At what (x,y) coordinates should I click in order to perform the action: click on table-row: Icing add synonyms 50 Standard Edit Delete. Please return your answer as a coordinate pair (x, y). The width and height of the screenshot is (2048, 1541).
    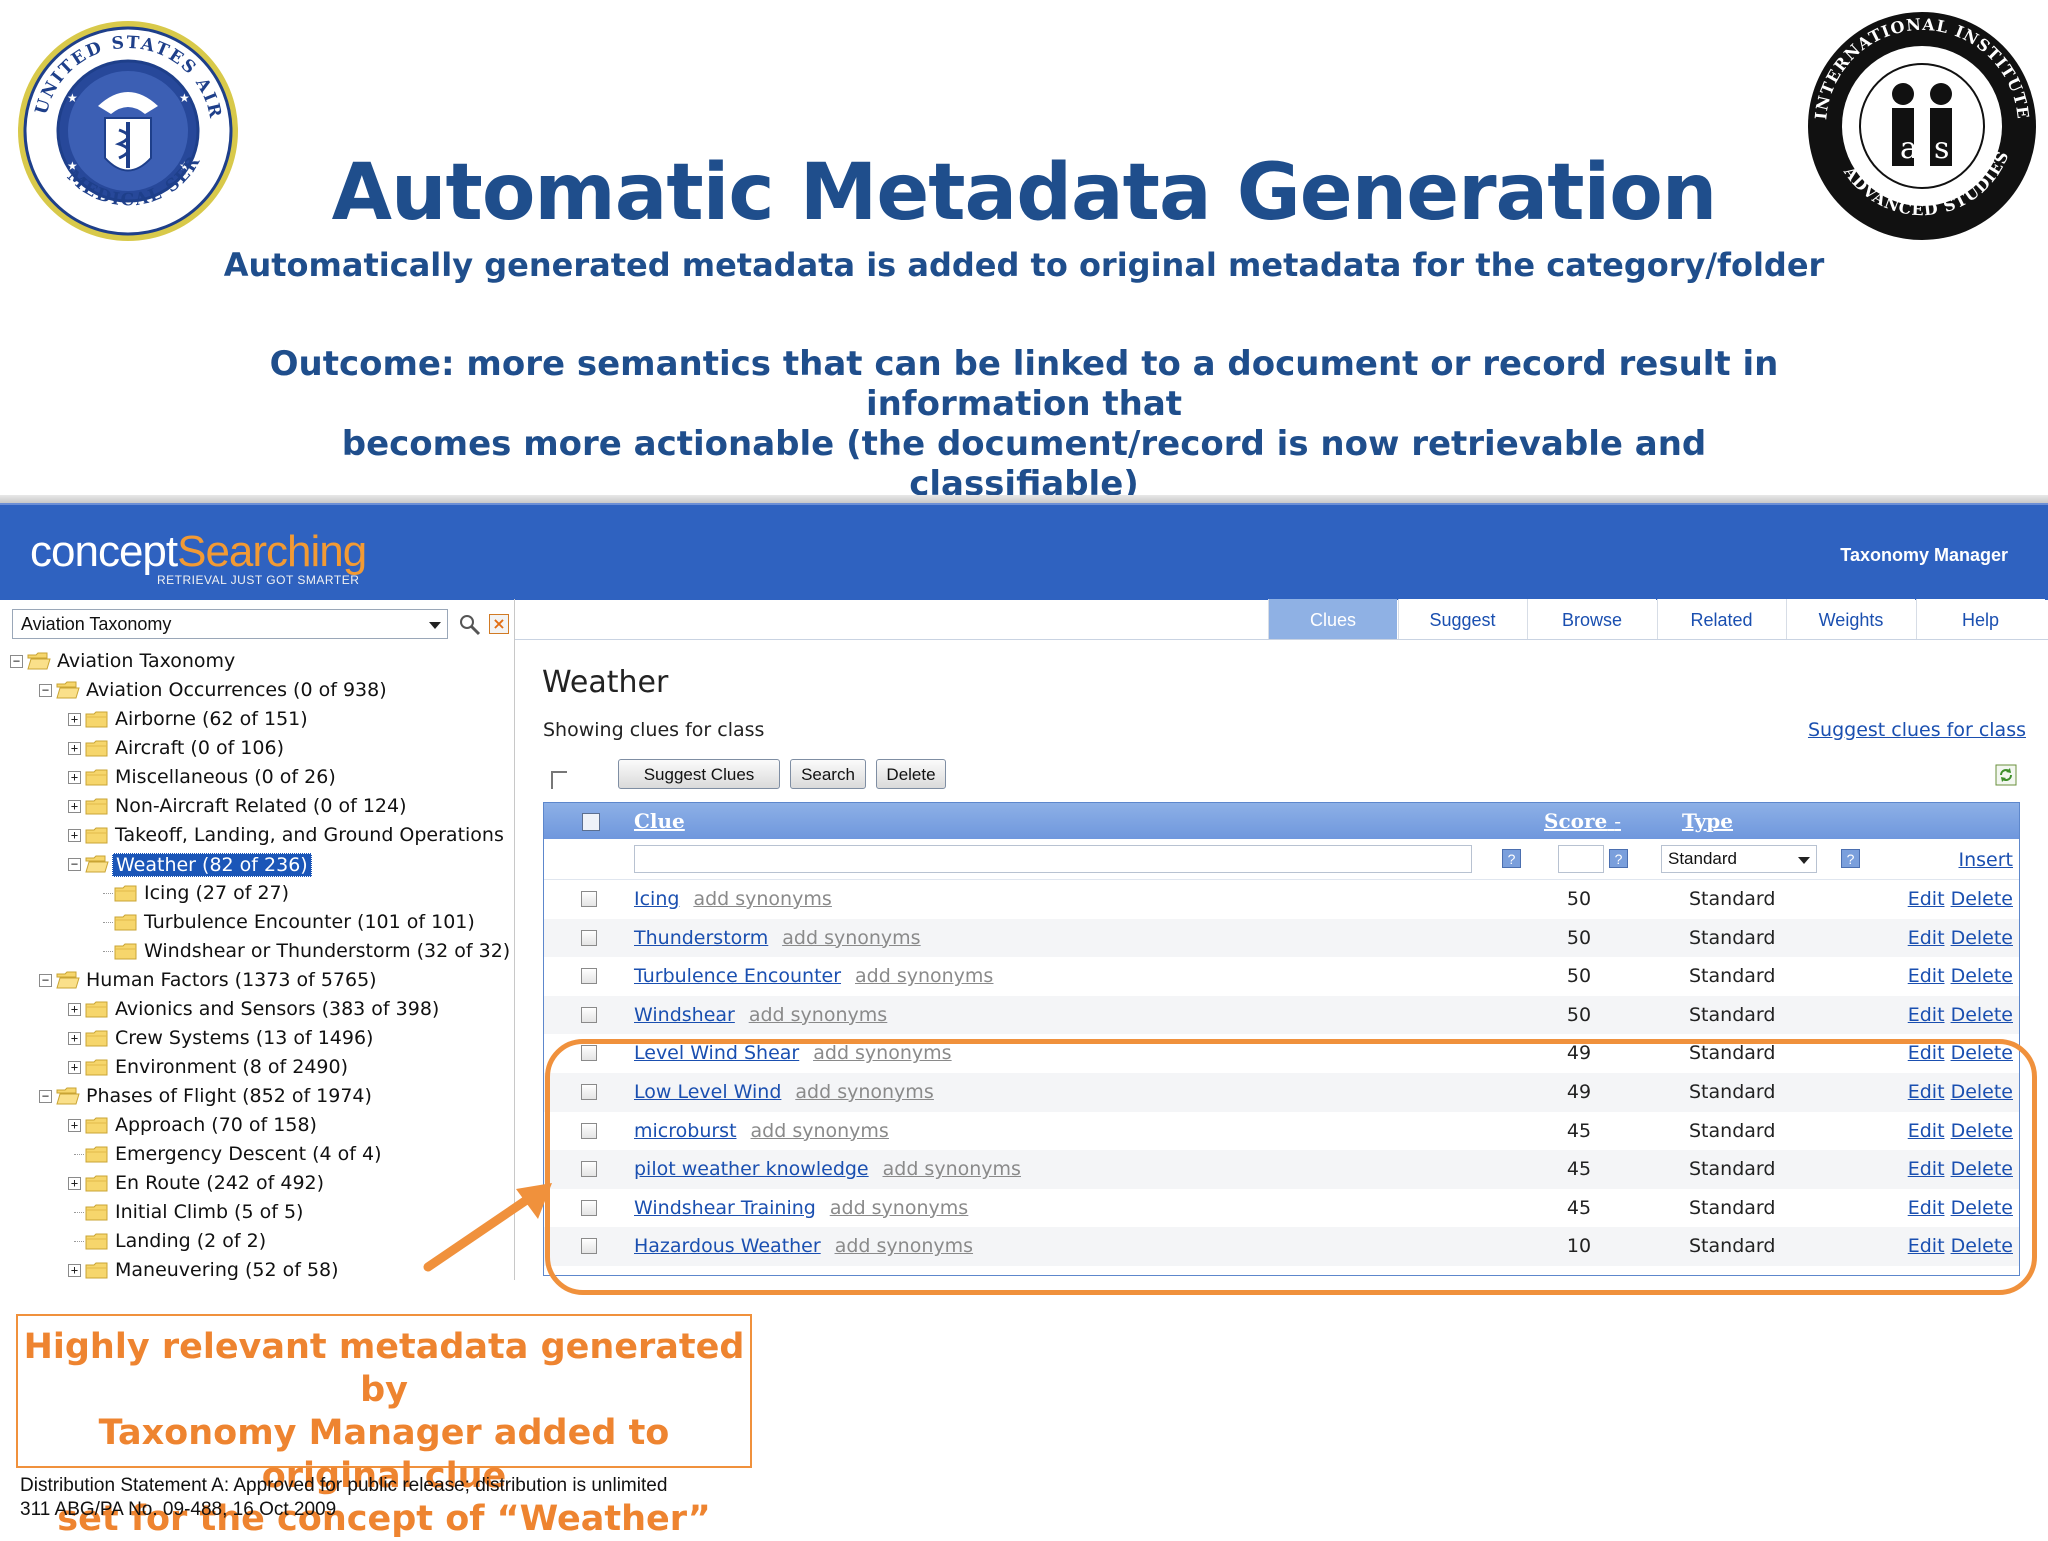
    Looking at the image, I should click on (1281, 899).